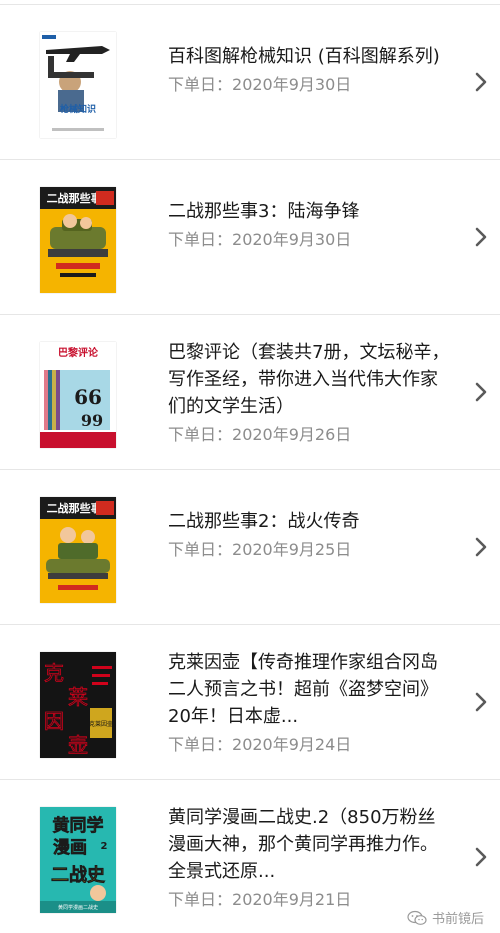 This screenshot has width=500, height=933. Describe the element at coordinates (70, 847) in the screenshot. I see `svg-text: 漫画` at that location.